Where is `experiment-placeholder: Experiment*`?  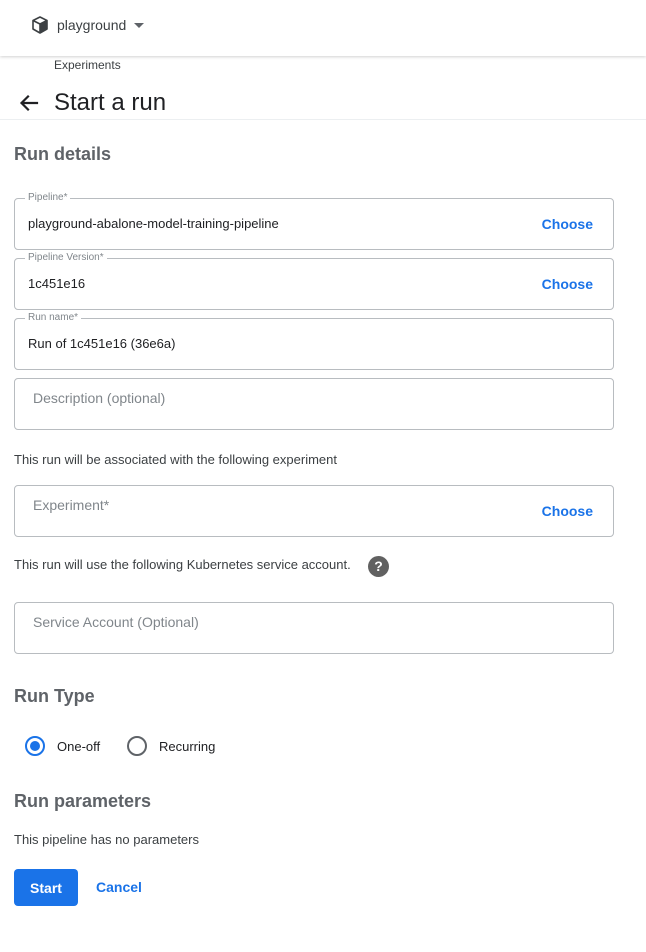 experiment-placeholder: Experiment* is located at coordinates (71, 505).